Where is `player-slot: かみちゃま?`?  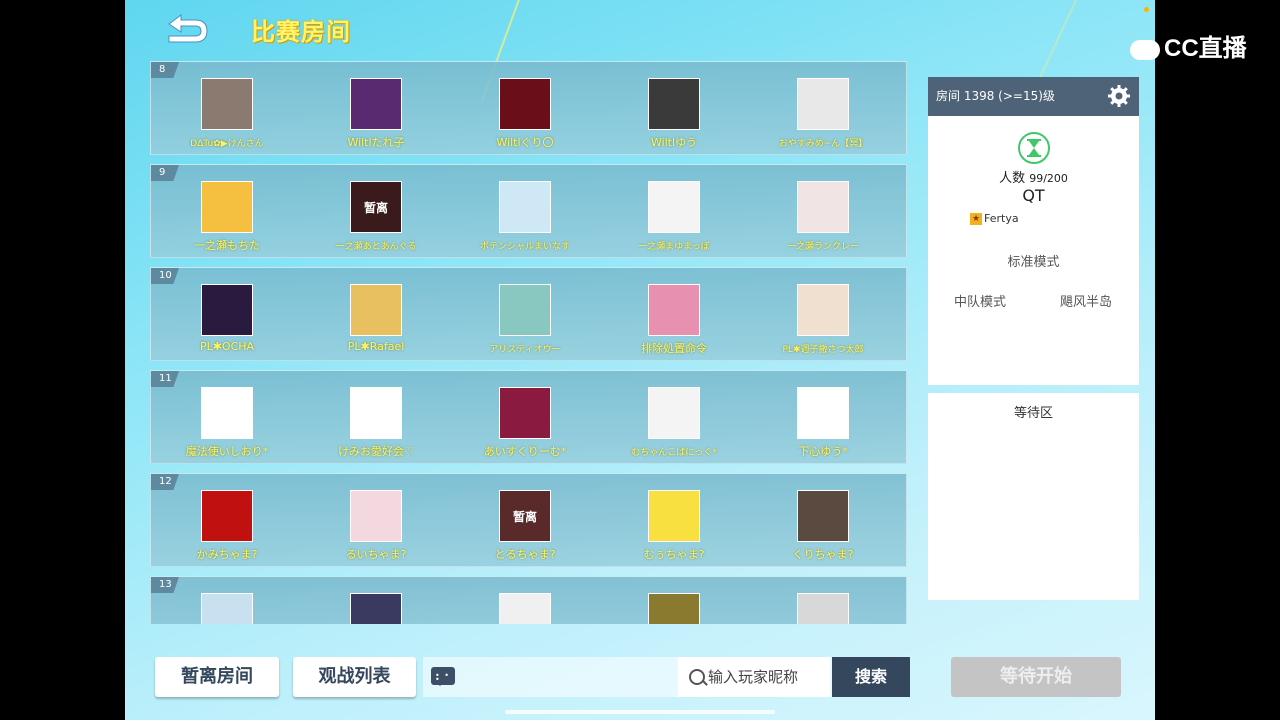 player-slot: かみちゃま? is located at coordinates (227, 526).